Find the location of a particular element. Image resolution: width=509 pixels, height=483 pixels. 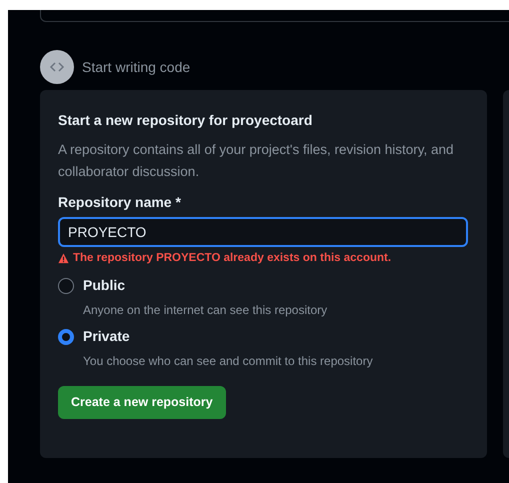

card-title: Start a new repository for proyectoard is located at coordinates (186, 120).